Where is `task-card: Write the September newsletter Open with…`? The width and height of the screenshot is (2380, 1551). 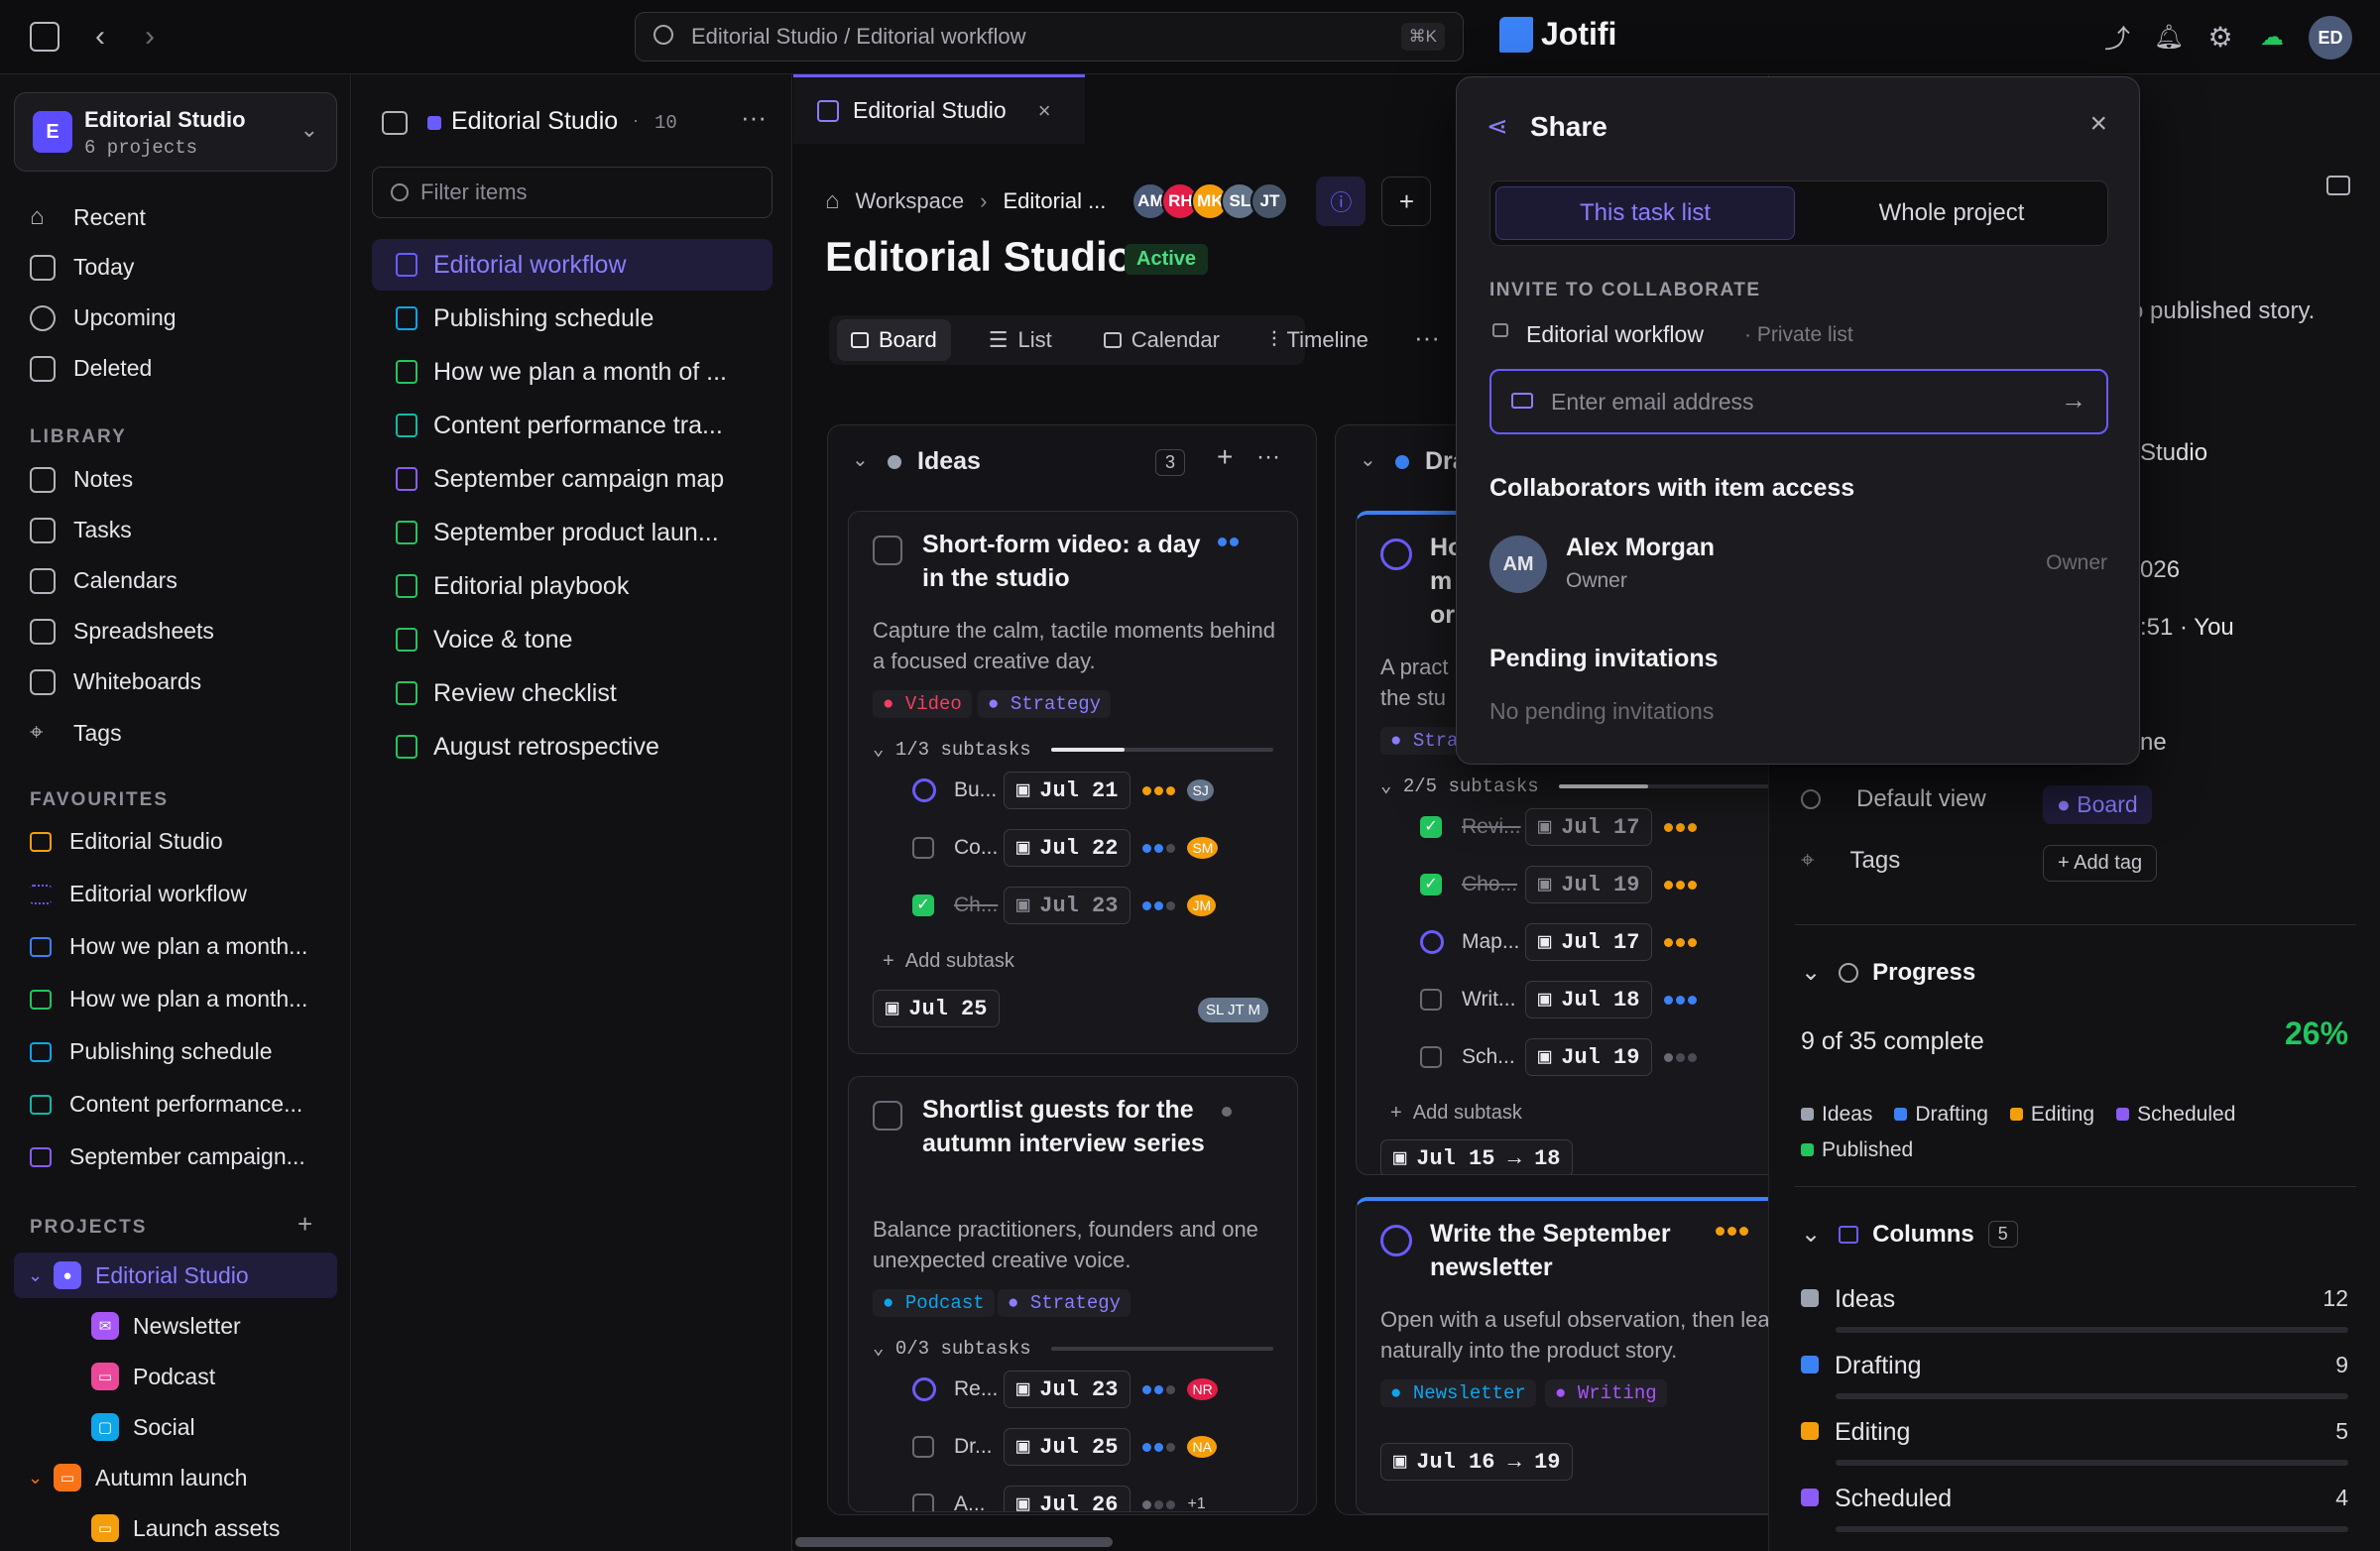
task-card: Write the September newsletter Open with… is located at coordinates (1563, 1355).